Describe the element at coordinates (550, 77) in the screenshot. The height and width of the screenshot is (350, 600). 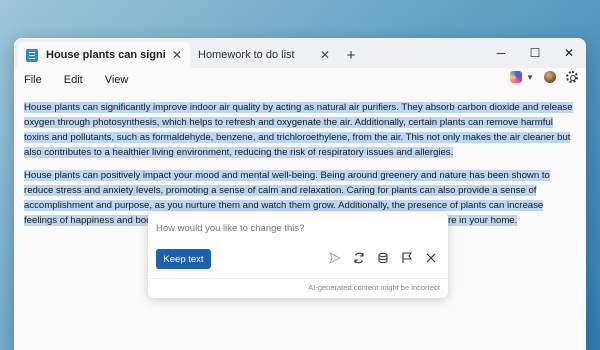
I see `avatar` at that location.